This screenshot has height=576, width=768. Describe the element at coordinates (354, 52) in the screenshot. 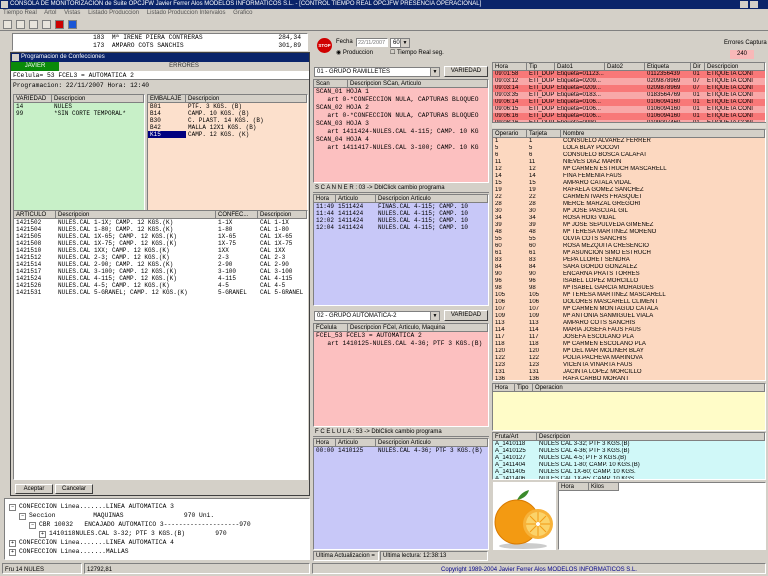

I see `produccion-radio: ◉ Produccion` at that location.